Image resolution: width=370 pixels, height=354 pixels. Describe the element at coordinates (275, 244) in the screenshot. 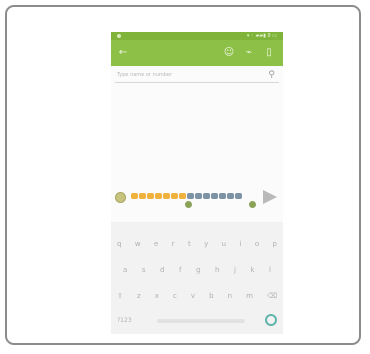

I see `key: p` at that location.